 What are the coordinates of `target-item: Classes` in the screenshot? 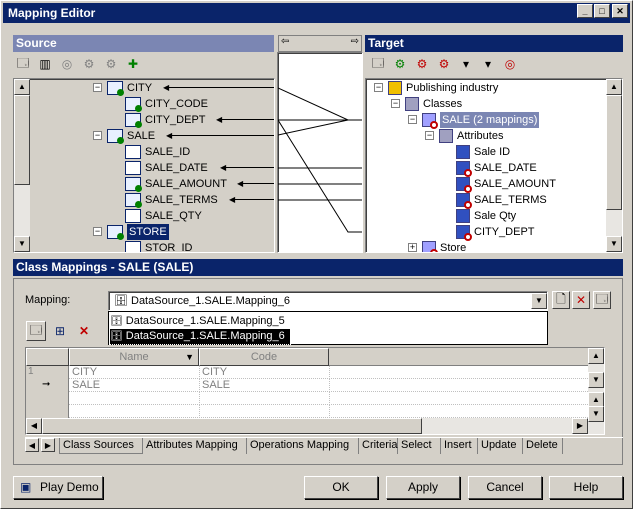 It's located at (442, 104).